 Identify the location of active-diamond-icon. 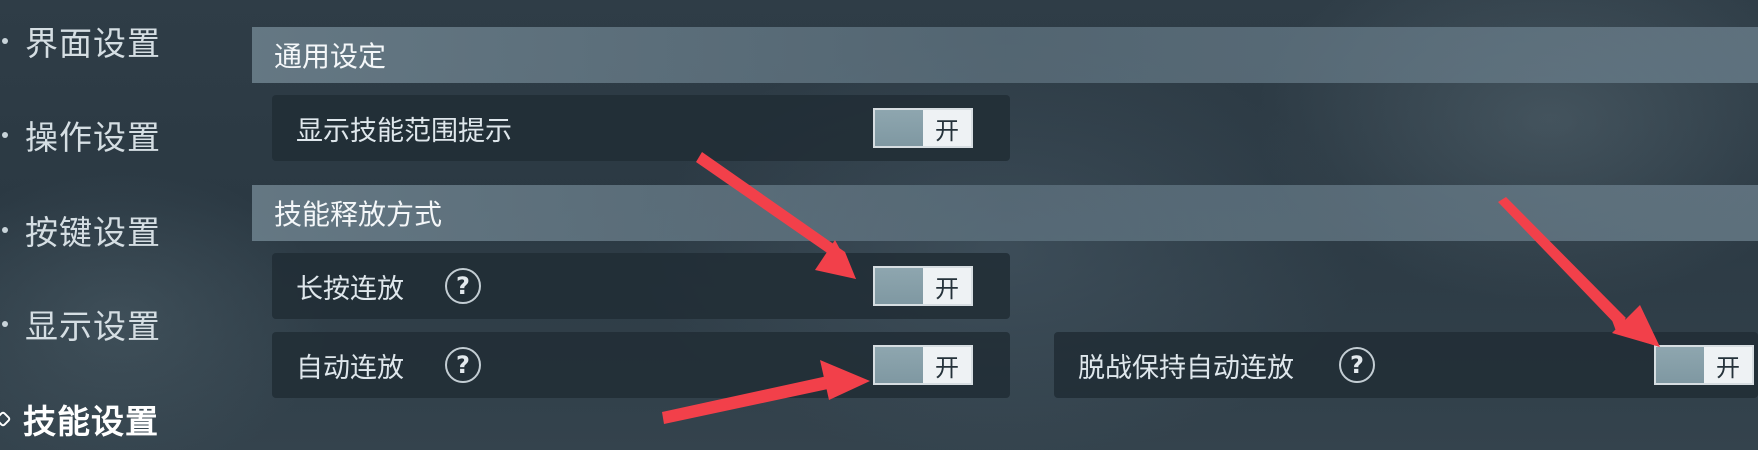
(6, 419).